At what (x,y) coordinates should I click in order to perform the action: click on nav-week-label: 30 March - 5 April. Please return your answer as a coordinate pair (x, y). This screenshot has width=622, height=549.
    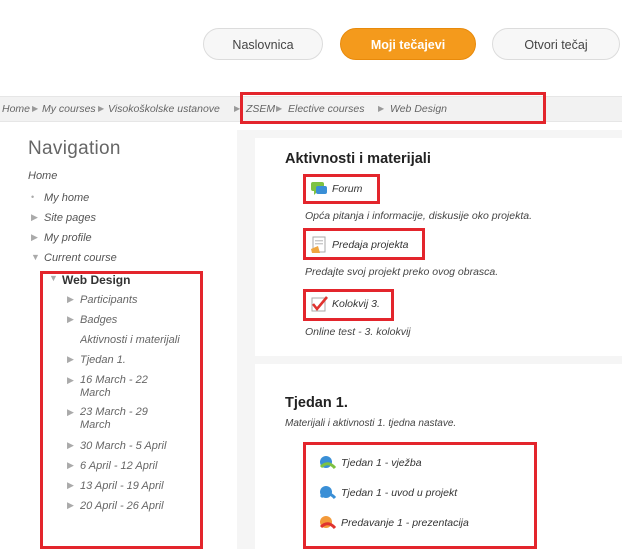
    Looking at the image, I should click on (123, 446).